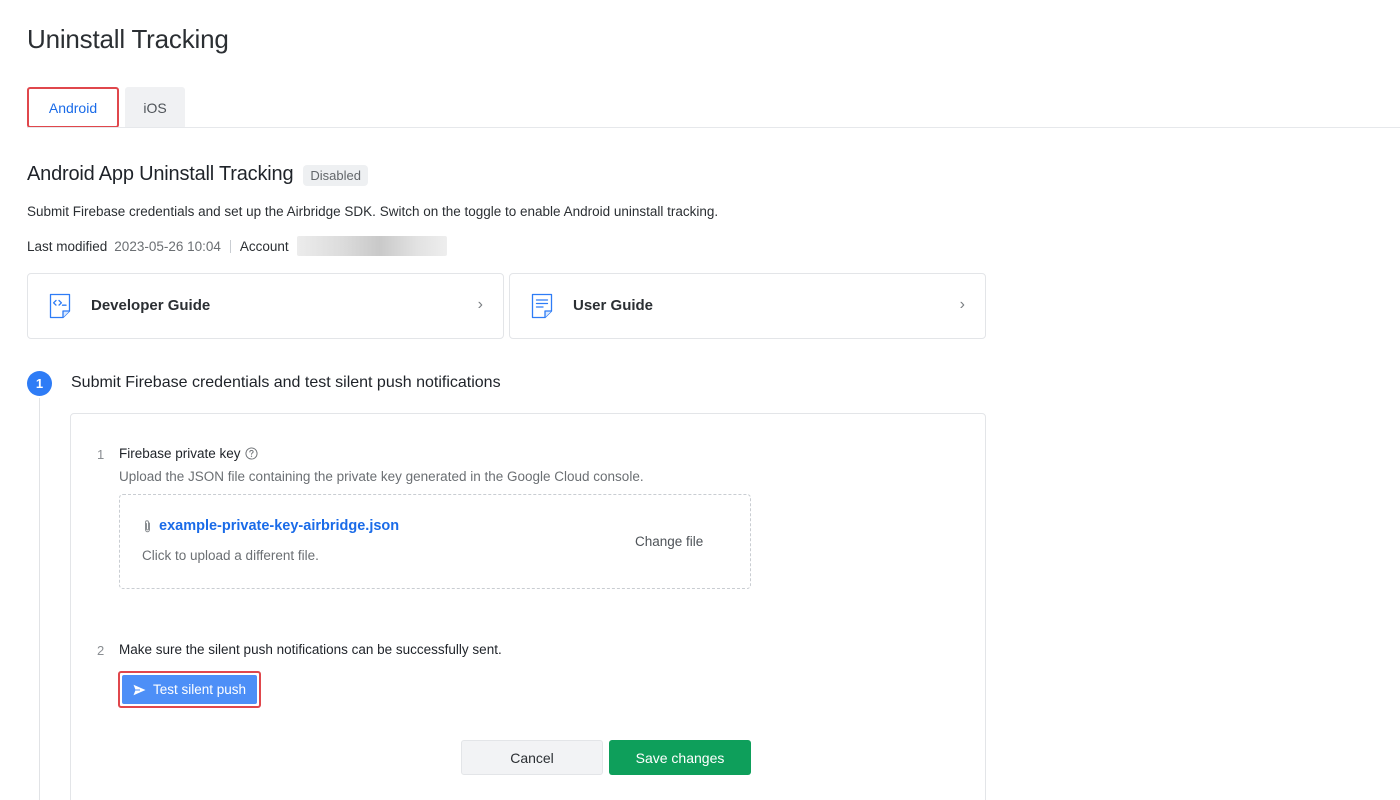 The height and width of the screenshot is (800, 1400). Describe the element at coordinates (101, 454) in the screenshot. I see `item-number: 1` at that location.